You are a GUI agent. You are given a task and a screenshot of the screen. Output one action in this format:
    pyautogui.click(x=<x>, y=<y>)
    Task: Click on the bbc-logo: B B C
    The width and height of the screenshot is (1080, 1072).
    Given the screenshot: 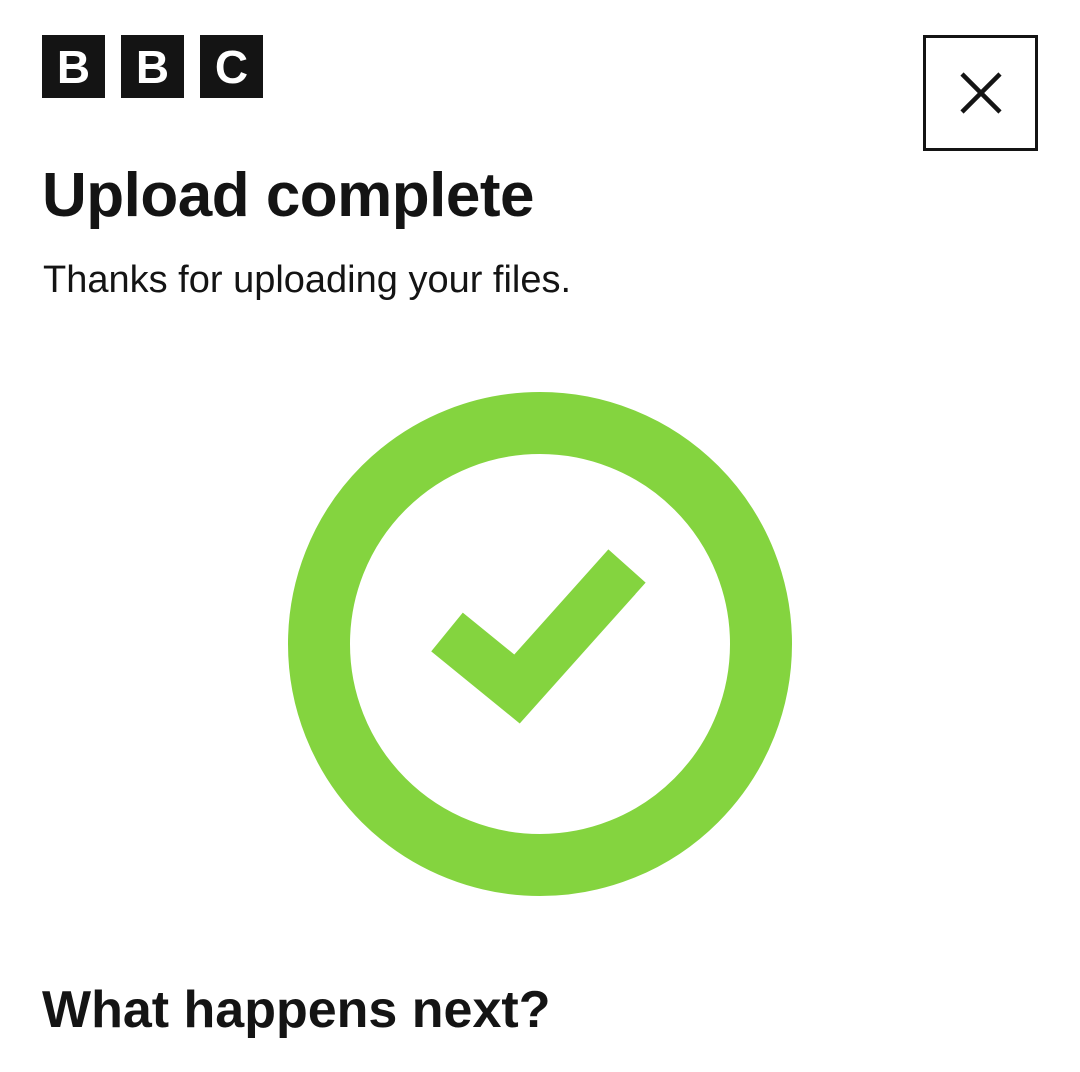 What is the action you would take?
    pyautogui.click(x=152, y=66)
    